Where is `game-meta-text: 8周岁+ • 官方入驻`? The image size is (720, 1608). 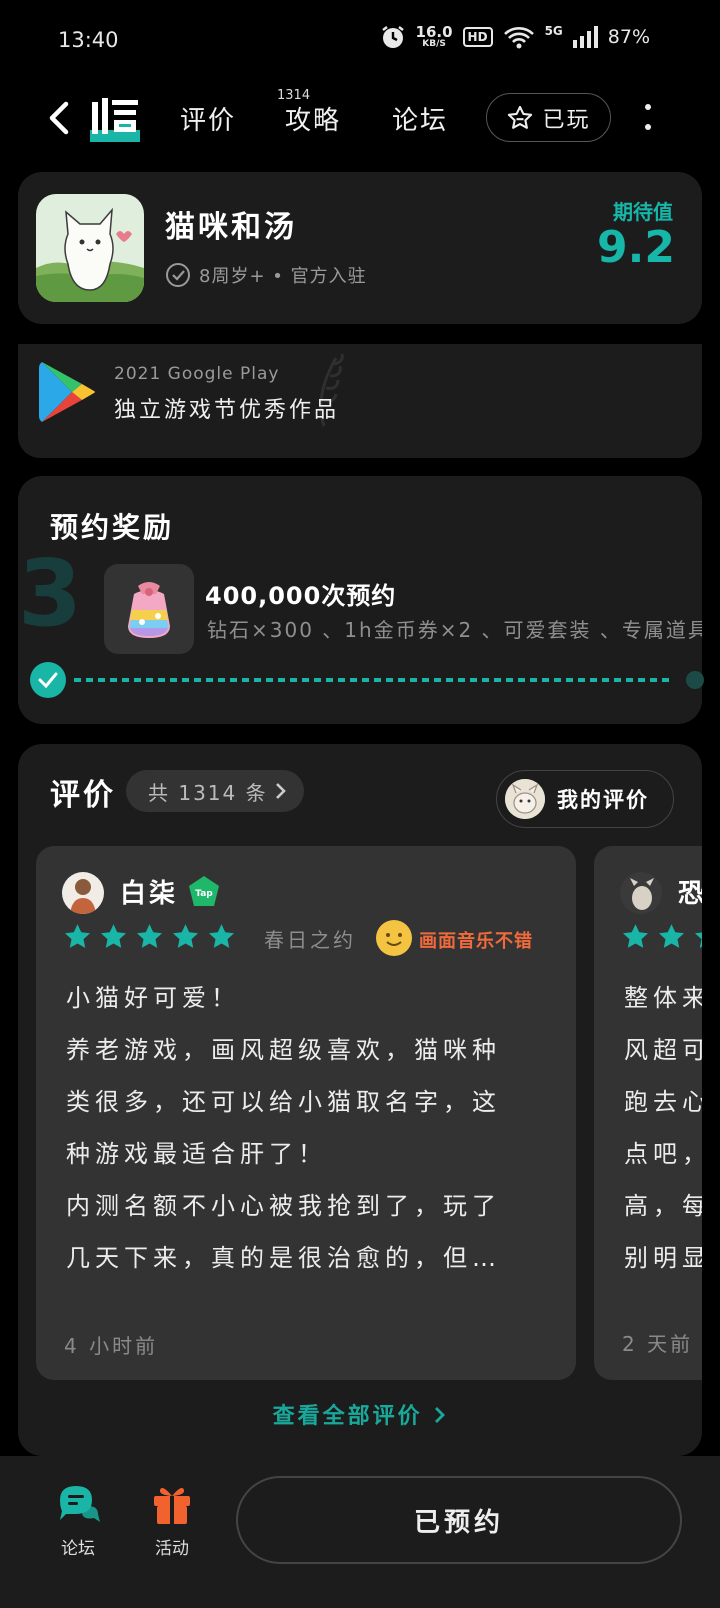
game-meta-text: 8周岁+ • 官方入驻 is located at coordinates (283, 276).